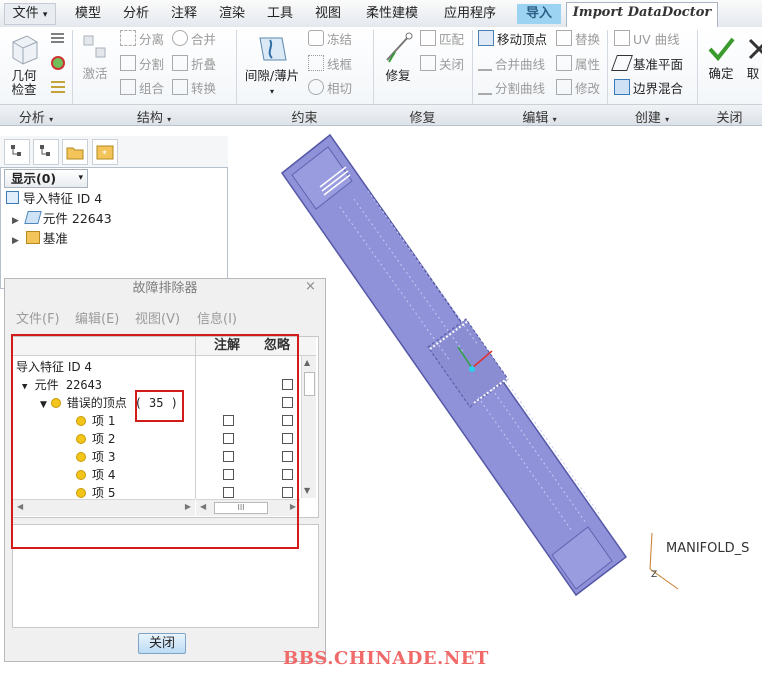 This screenshot has height=678, width=762. I want to click on group-edit: 编辑 ▾, so click(539, 116).